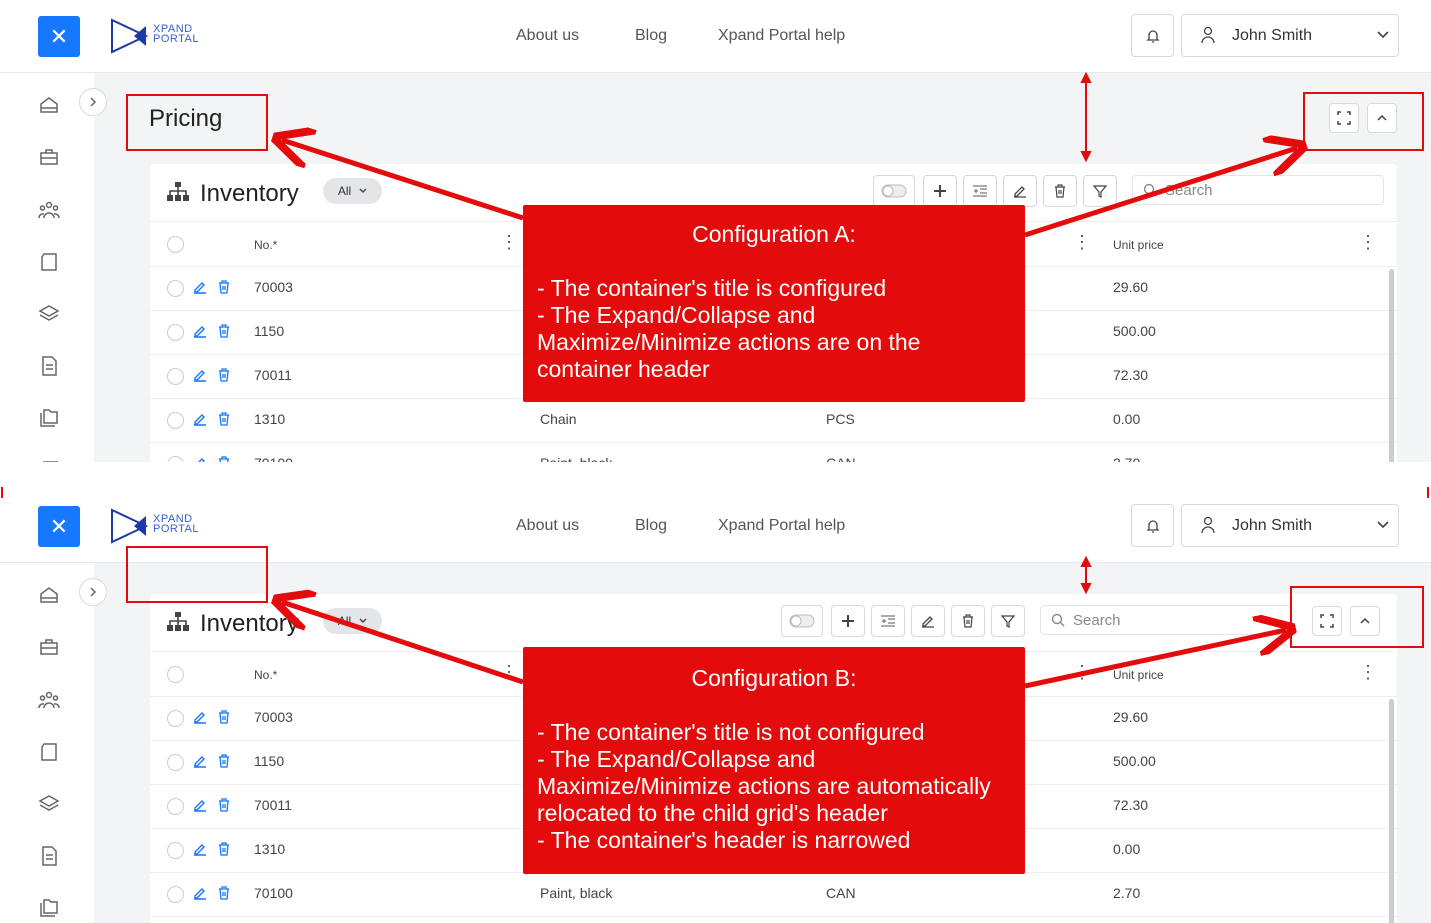 This screenshot has width=1431, height=923. What do you see at coordinates (715, 492) in the screenshot?
I see `separator-ticks` at bounding box center [715, 492].